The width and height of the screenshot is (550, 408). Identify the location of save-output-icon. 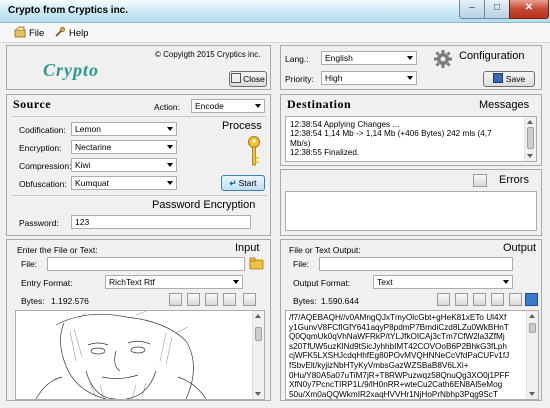
(497, 299).